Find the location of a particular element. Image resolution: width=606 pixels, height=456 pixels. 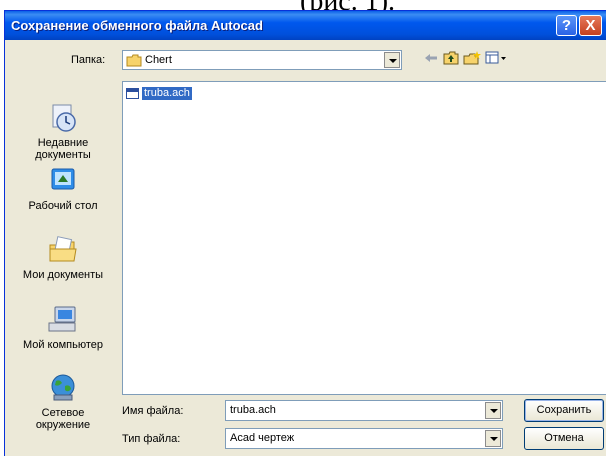

list-item: truba.ach is located at coordinates (159, 93).